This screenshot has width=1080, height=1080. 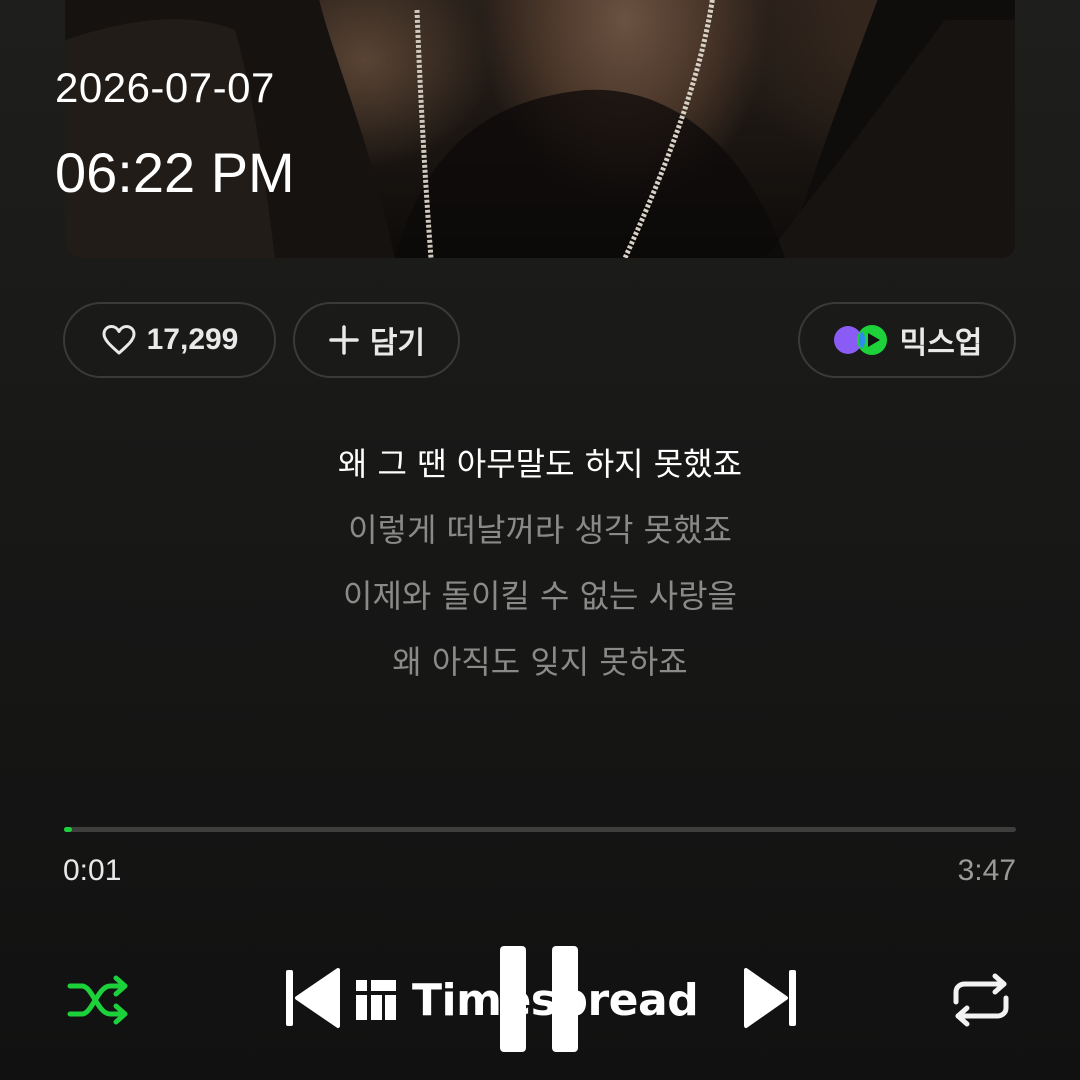 I want to click on progress-bar, so click(x=540, y=829).